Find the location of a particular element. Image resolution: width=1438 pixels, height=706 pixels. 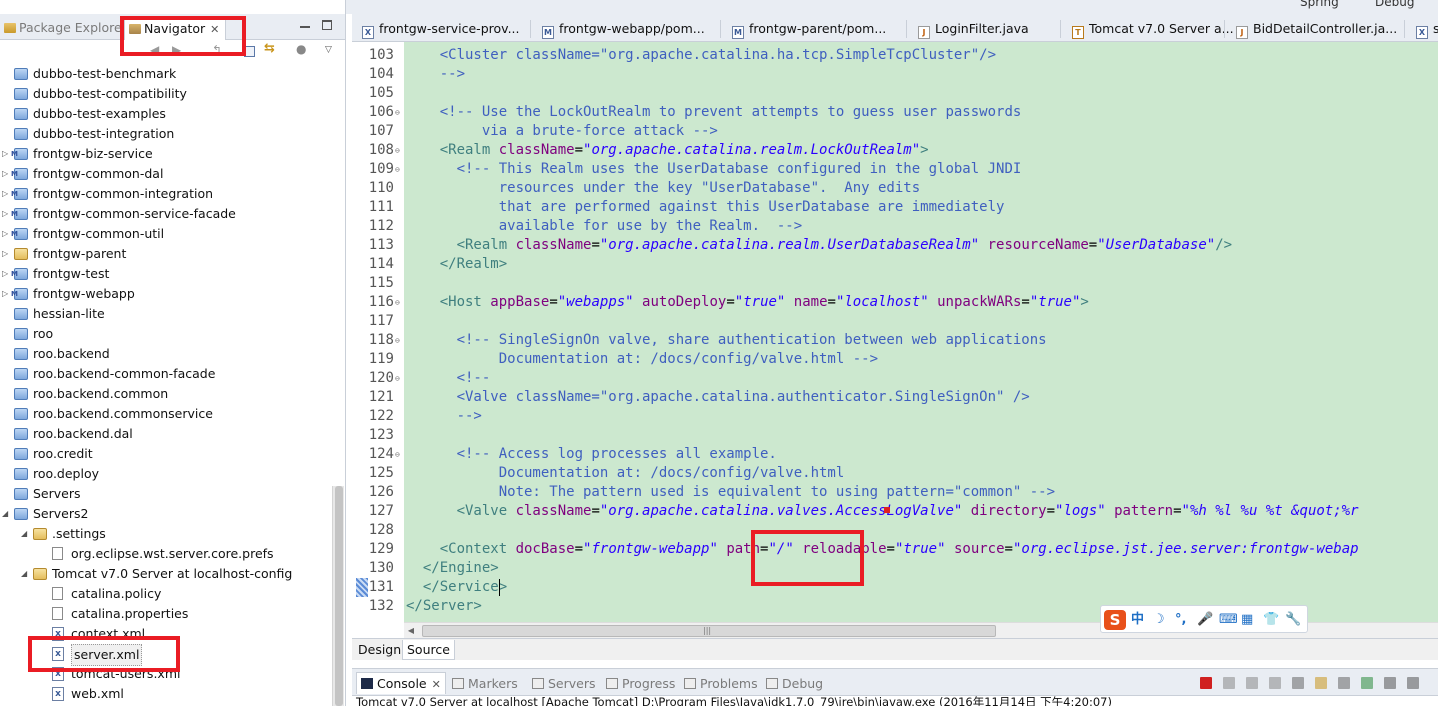

tree-item: ▷ frontgw-common-integration is located at coordinates (165, 194).